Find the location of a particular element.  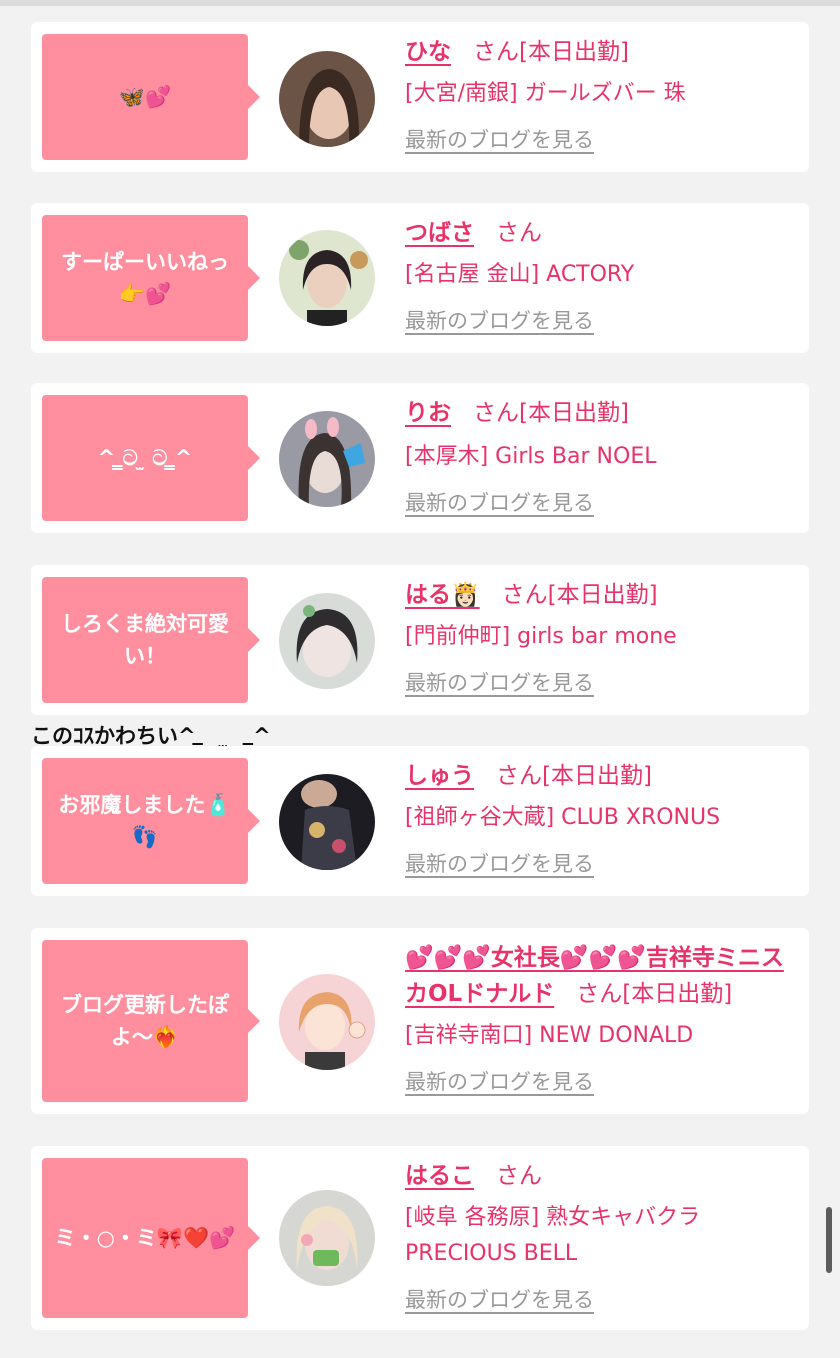

shop-name: [岐阜 各務原] 熟女キャバクラ PRECIOUS BELL is located at coordinates (585, 1236).